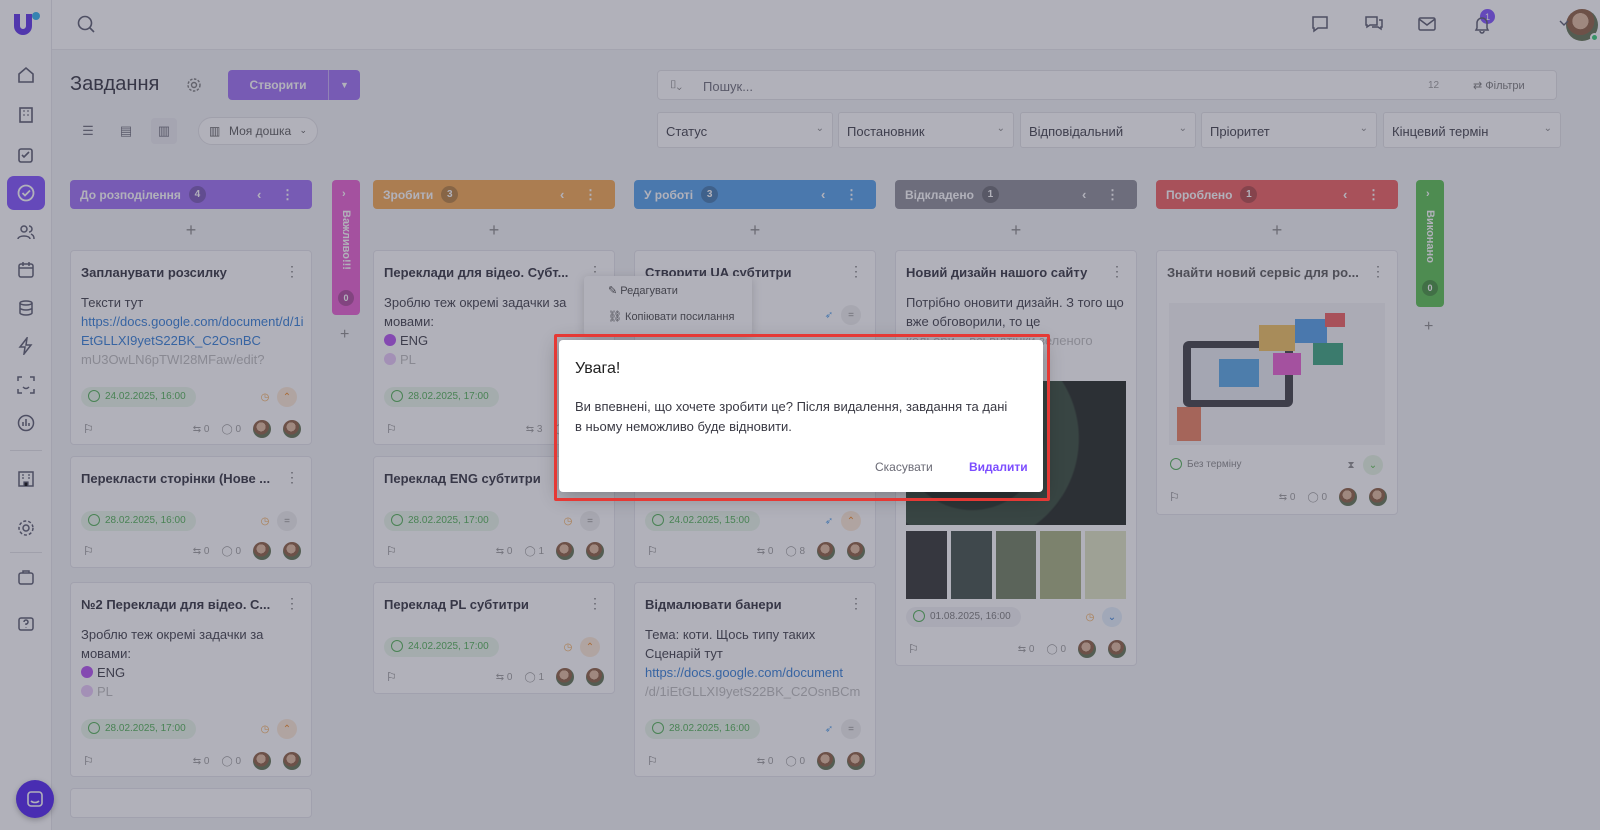 This screenshot has width=1600, height=830. I want to click on highlight-frame, so click(802, 417).